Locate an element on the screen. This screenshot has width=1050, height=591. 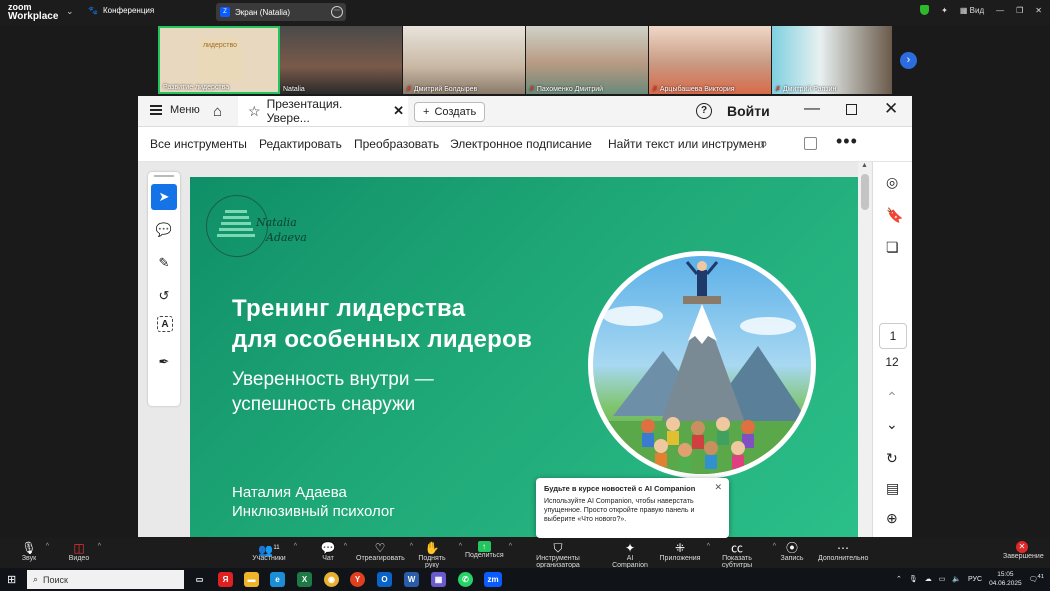
edge-icon: e is located at coordinates (277, 579).